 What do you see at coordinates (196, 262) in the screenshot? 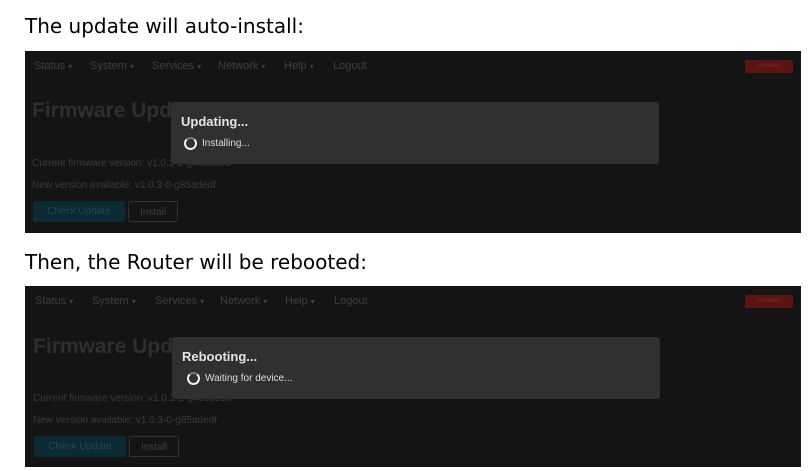
I see `caption-reboot: Then, the Router will be rebooted:` at bounding box center [196, 262].